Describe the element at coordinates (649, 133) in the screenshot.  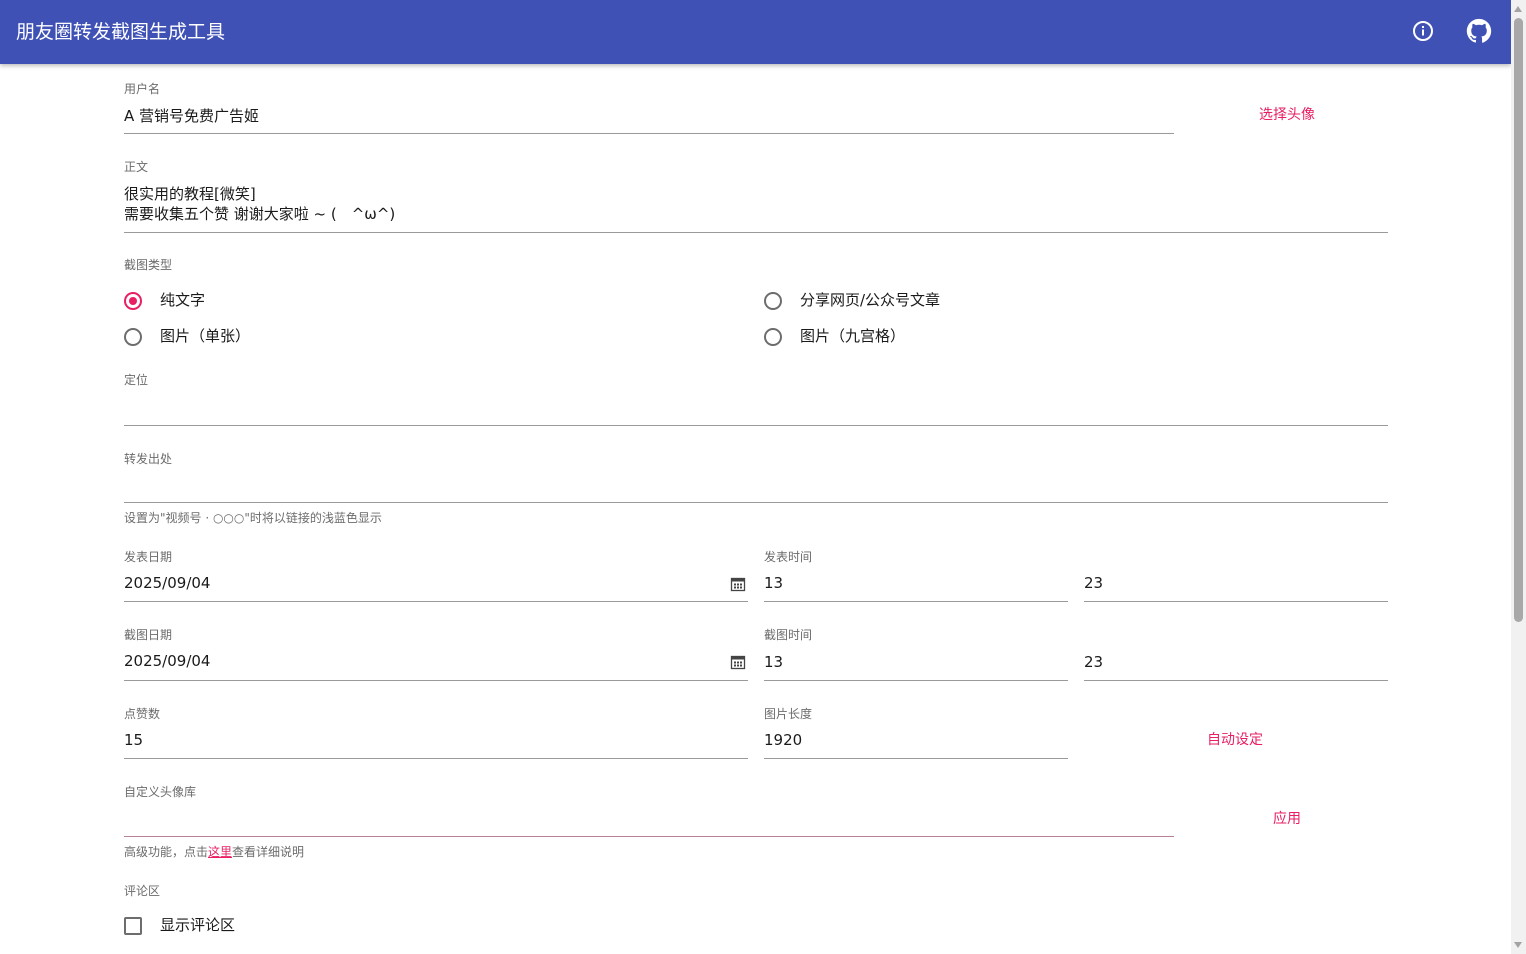
I see `username-underline` at that location.